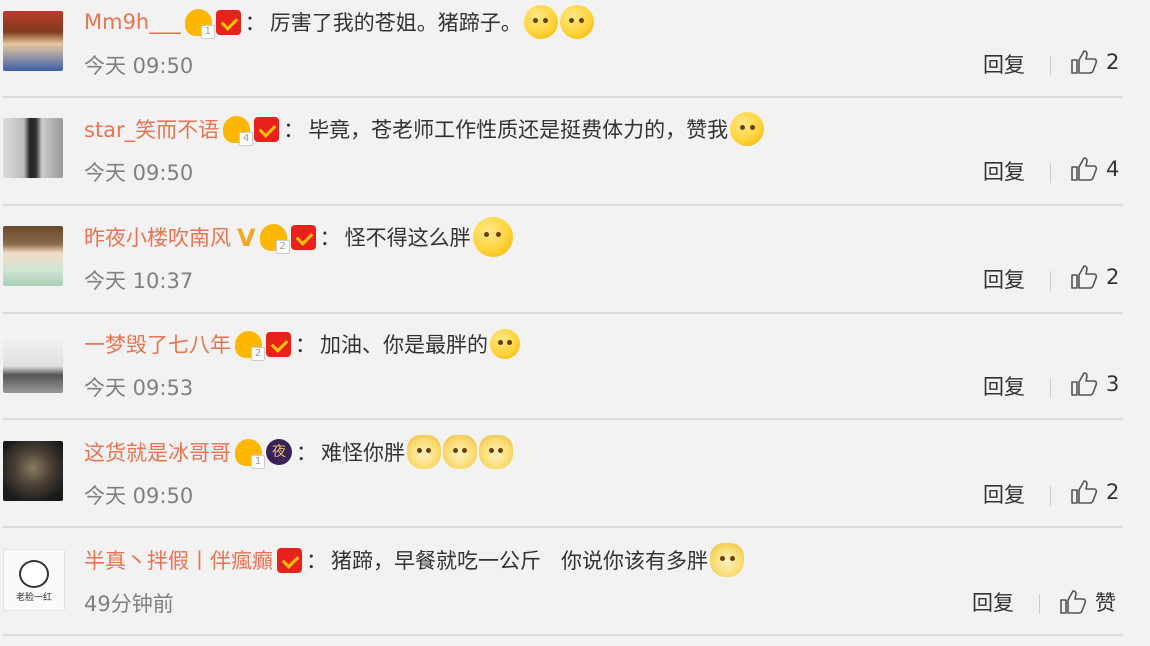 Image resolution: width=1150 pixels, height=646 pixels. I want to click on timestamp: 今天 10:37, so click(139, 281).